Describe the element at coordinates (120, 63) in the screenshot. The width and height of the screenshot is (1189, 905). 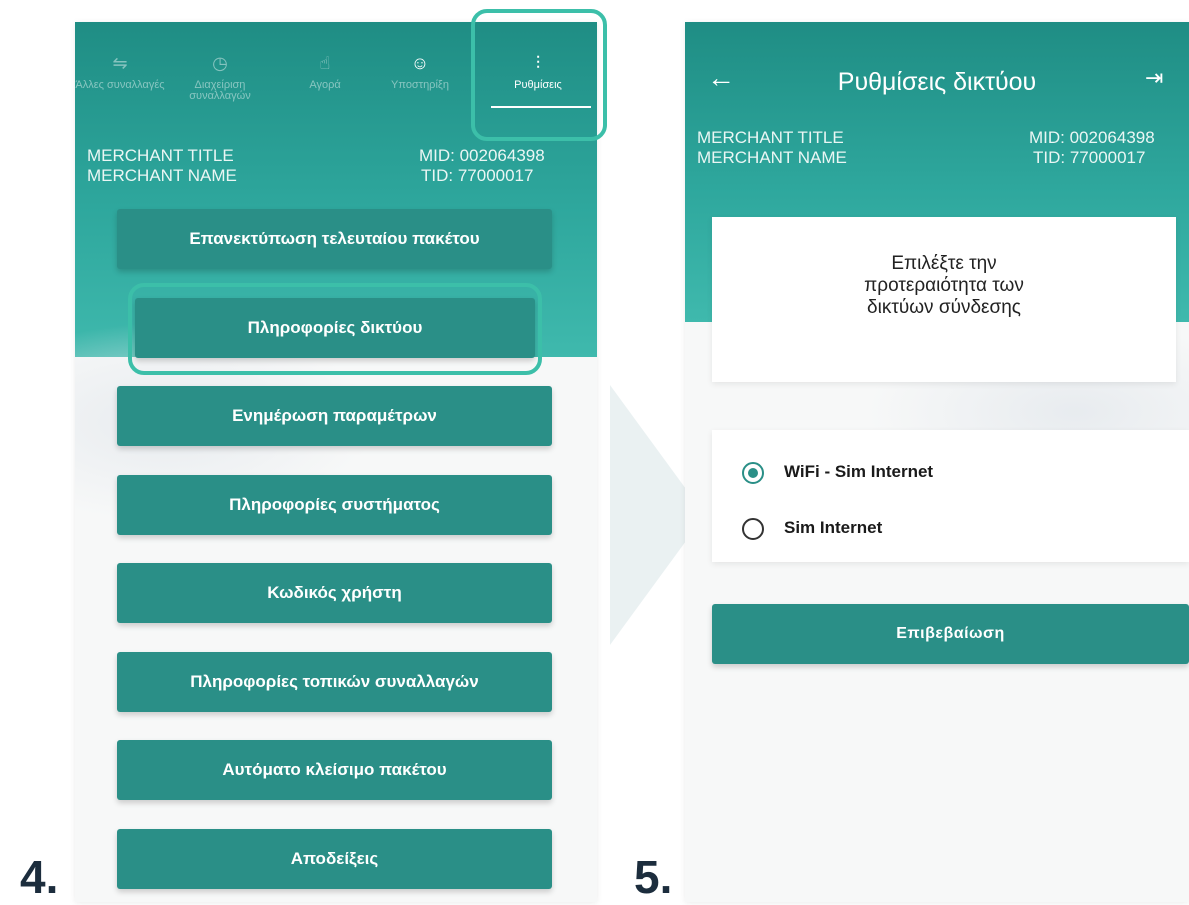
I see `transactions-icon: ⇋` at that location.